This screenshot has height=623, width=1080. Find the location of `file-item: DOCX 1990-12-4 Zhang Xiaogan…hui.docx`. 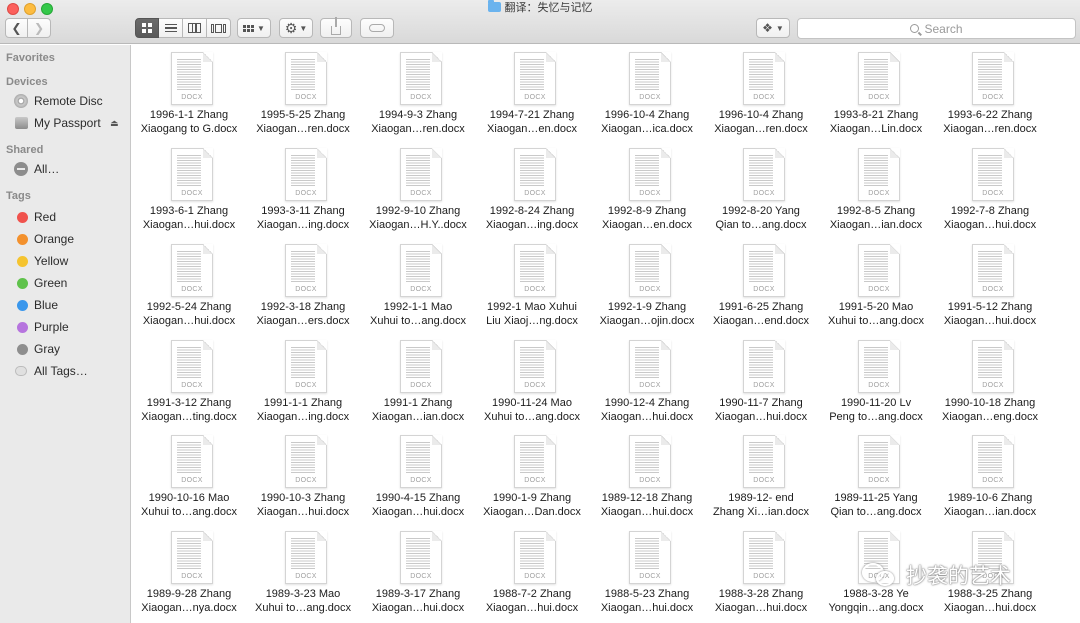

file-item: DOCX 1990-12-4 Zhang Xiaogan…hui.docx is located at coordinates (647, 380).